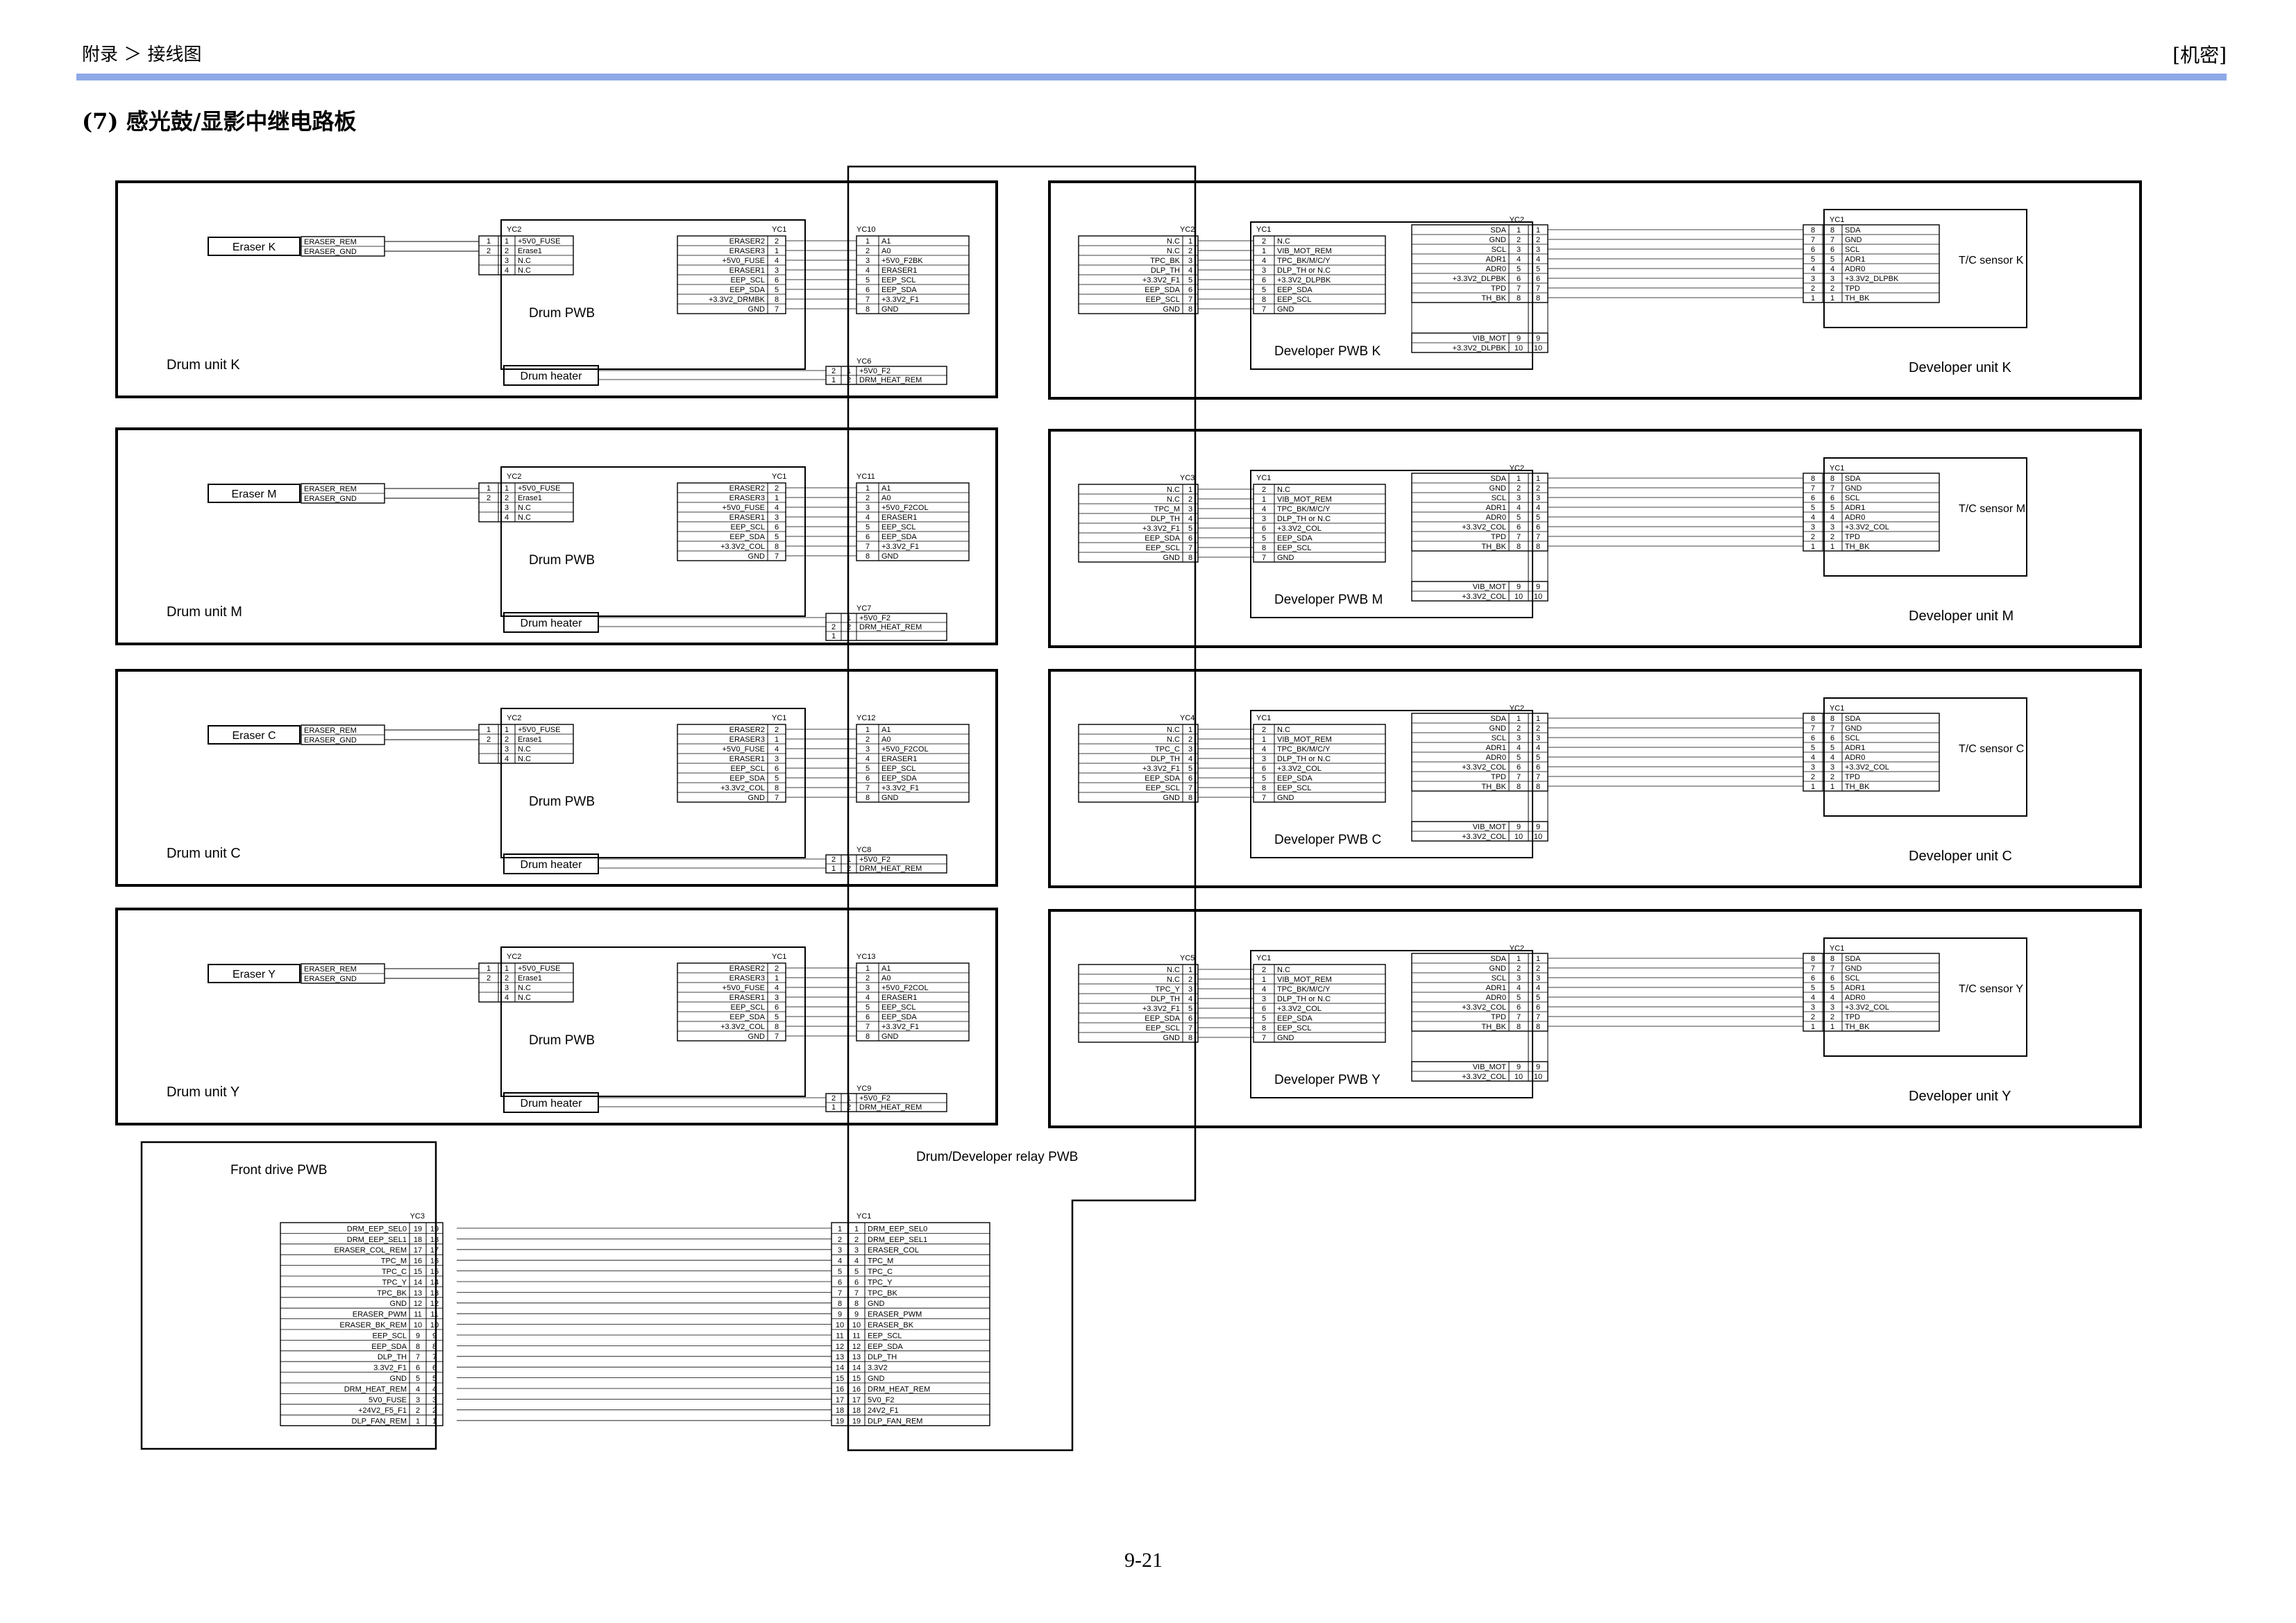 This screenshot has width=2296, height=1623. Describe the element at coordinates (1304, 989) in the screenshot. I see `pin-label: TPC_BK/M/C/Y` at that location.